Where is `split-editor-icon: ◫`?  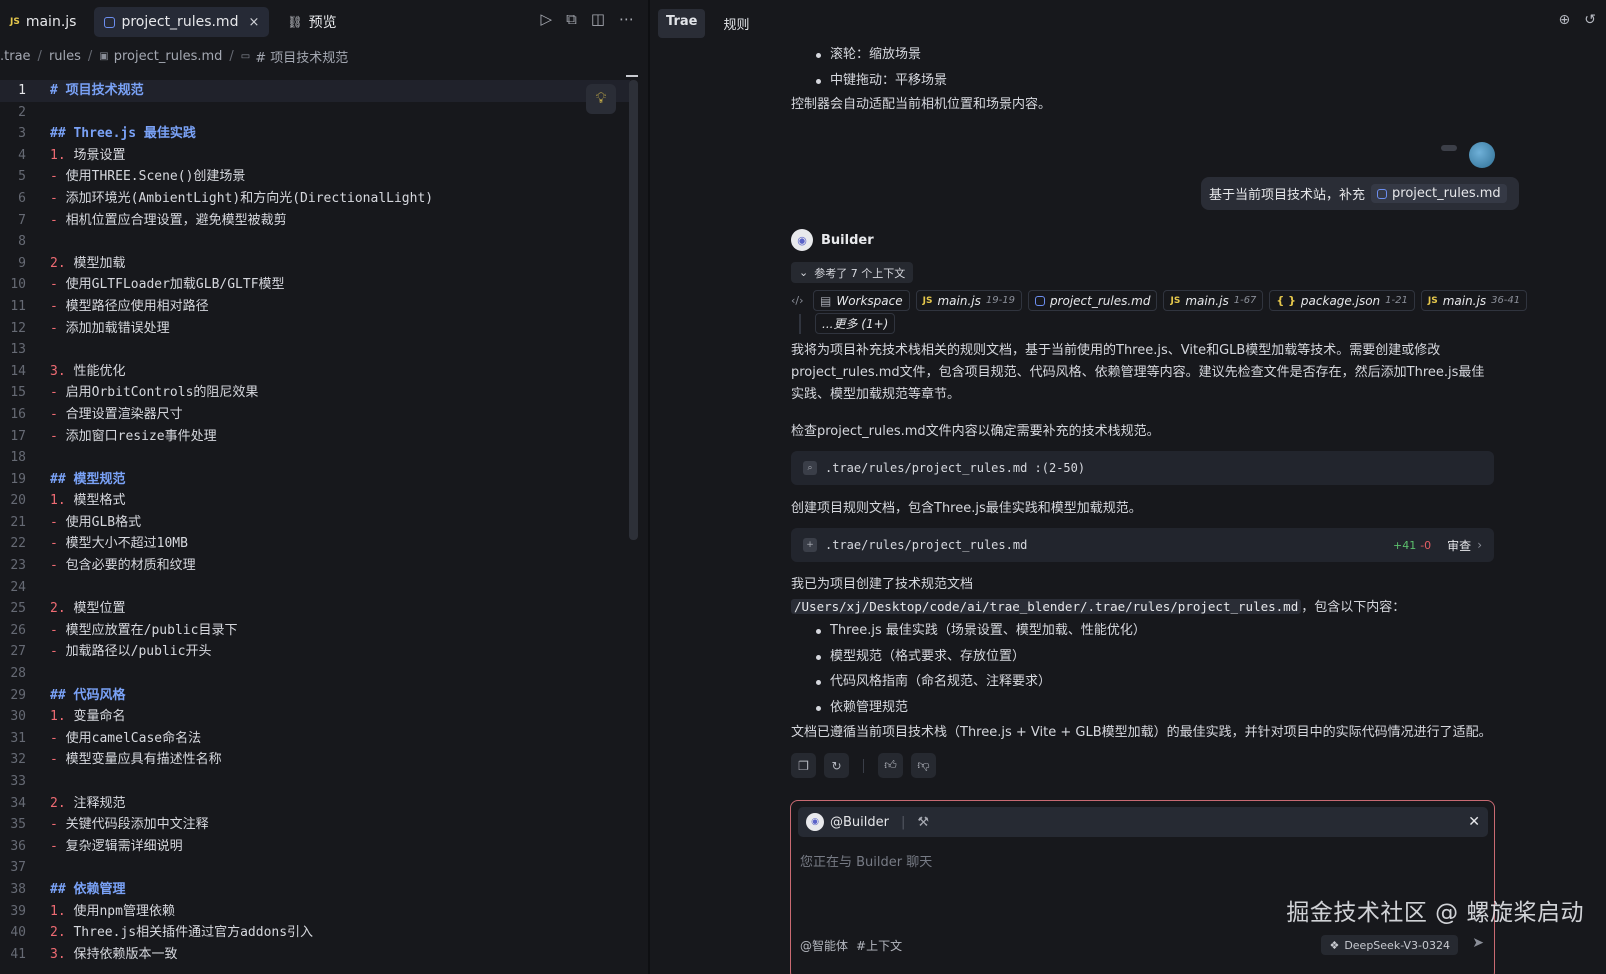
split-editor-icon: ◫ is located at coordinates (598, 19).